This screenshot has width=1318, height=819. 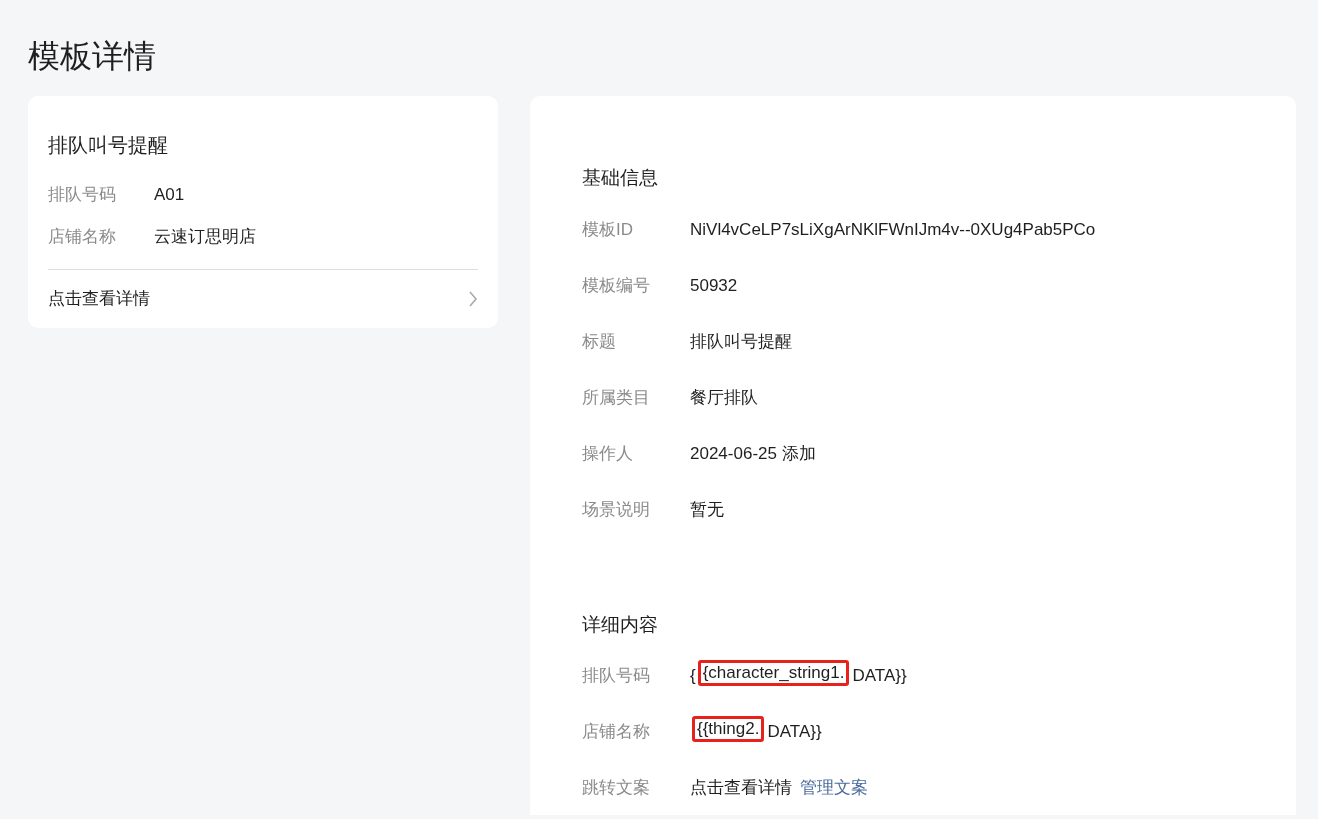 I want to click on field-value: A01, so click(x=169, y=195).